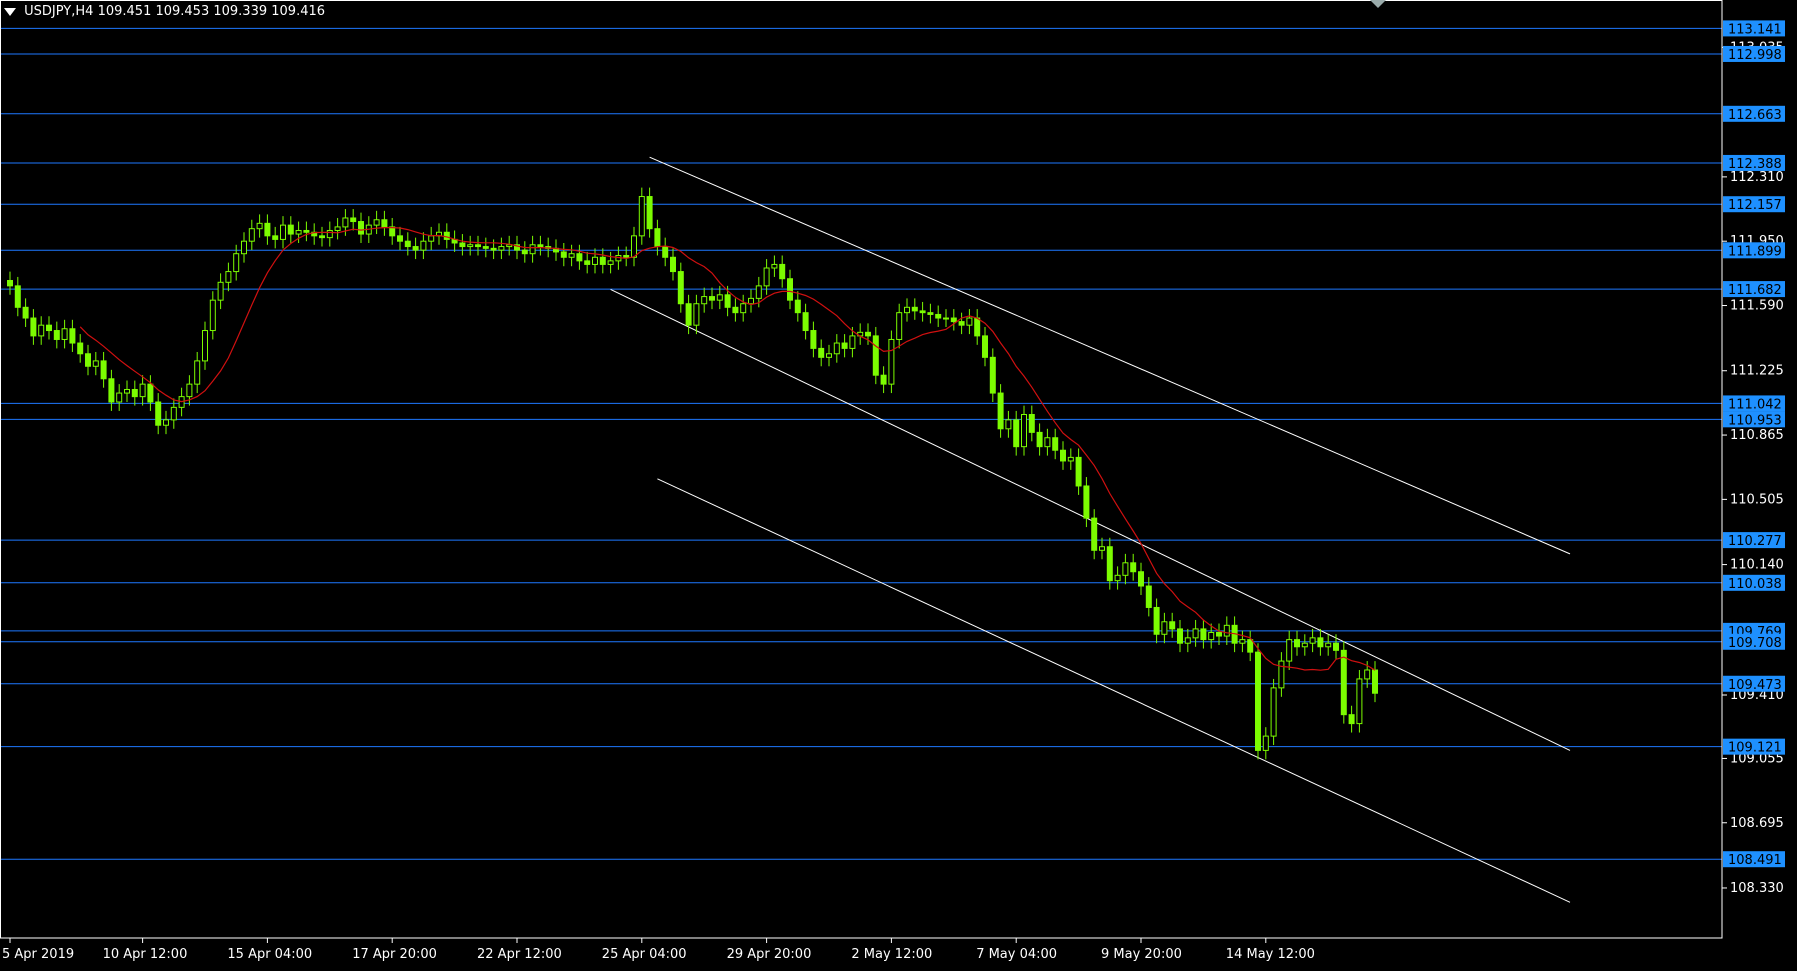  What do you see at coordinates (1755, 404) in the screenshot?
I see `level-label: 111.042` at bounding box center [1755, 404].